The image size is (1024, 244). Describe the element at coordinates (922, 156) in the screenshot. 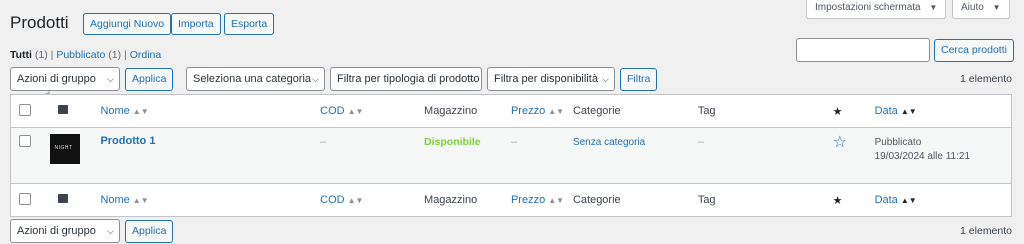

I see `publish-date: 19/03/2024 alle 11:21` at that location.